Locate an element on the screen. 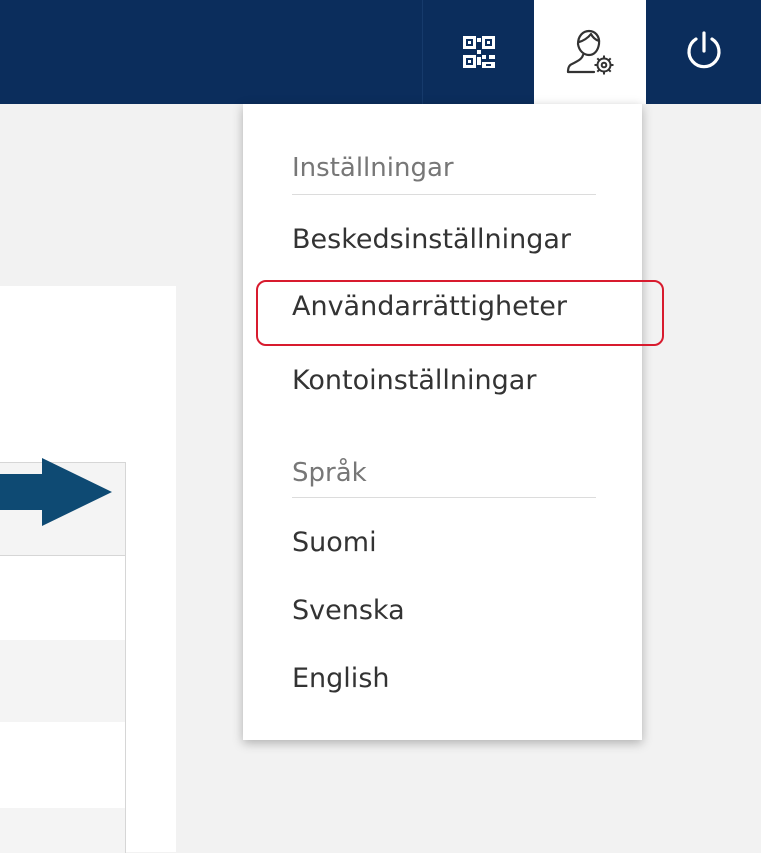 Image resolution: width=761 pixels, height=853 pixels. menu-item-user-rights: Användarrättigheter is located at coordinates (429, 307).